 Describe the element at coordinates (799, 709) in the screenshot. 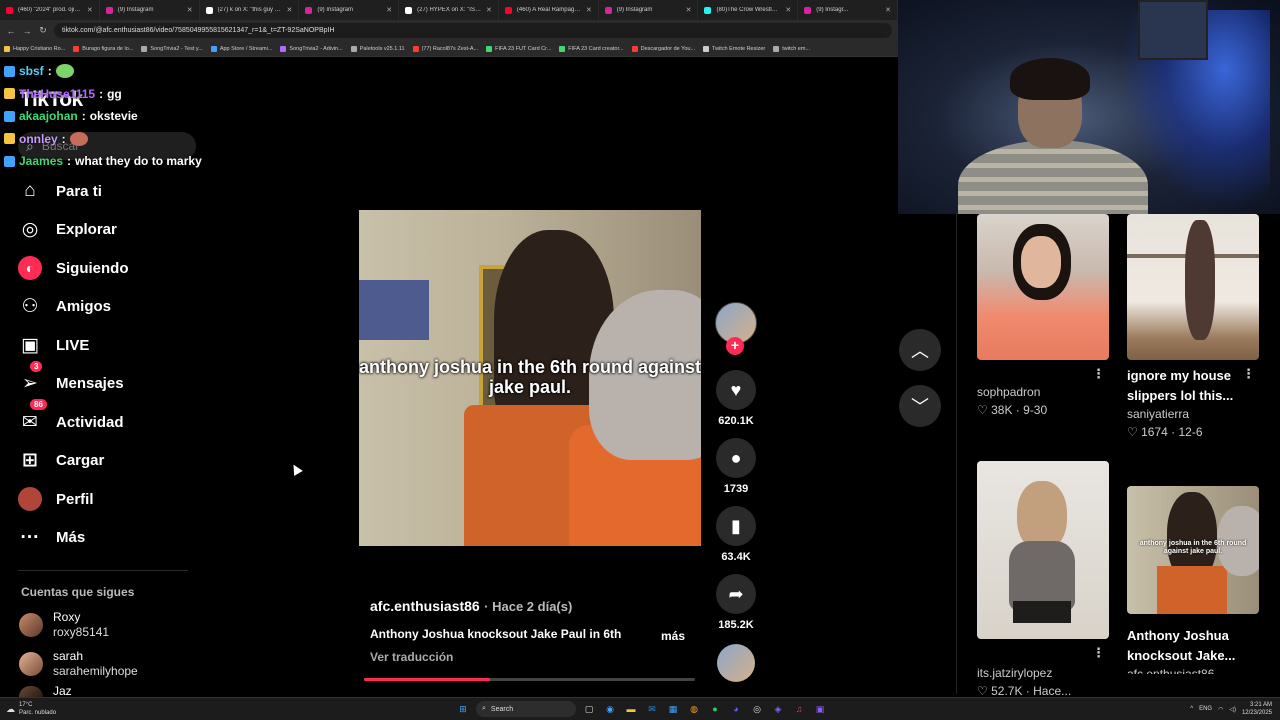

I see `music-icon: ♫` at that location.